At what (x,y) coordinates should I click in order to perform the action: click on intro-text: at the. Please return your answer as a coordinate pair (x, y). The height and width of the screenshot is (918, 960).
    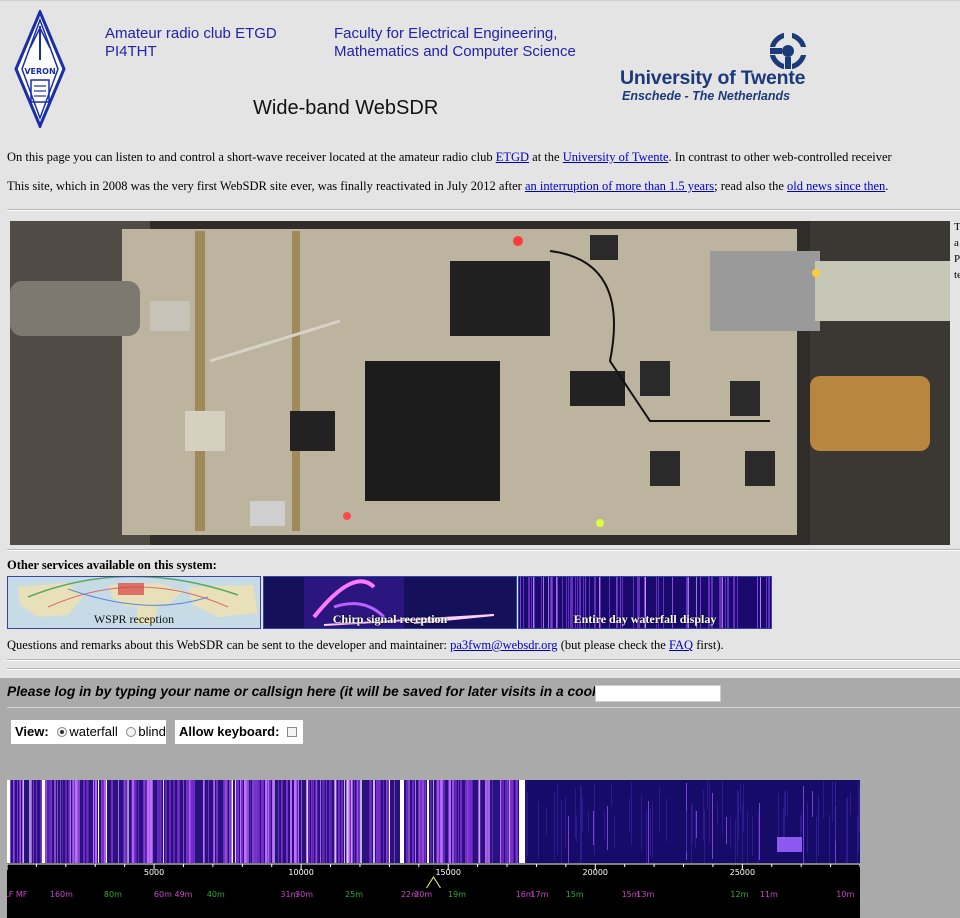
    Looking at the image, I should click on (546, 157).